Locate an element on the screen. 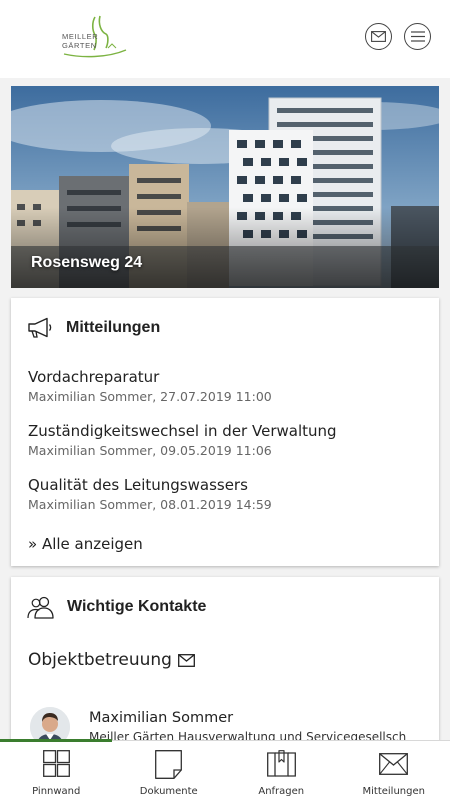 This screenshot has height=800, width=450. nav-item-mitteilungen: Mitteilungen is located at coordinates (394, 770).